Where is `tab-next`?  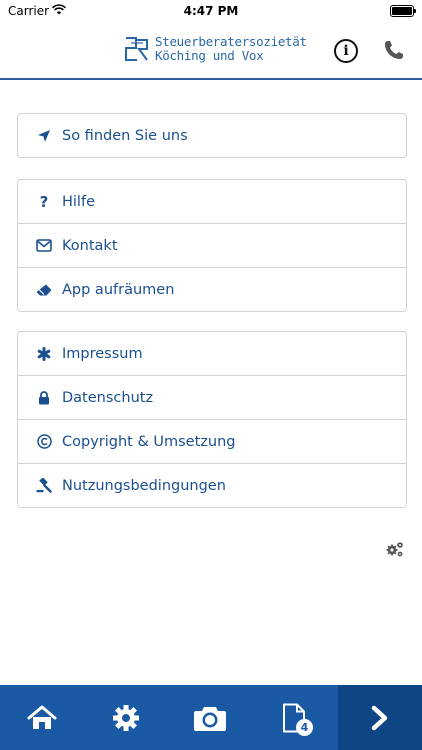
tab-next is located at coordinates (380, 717).